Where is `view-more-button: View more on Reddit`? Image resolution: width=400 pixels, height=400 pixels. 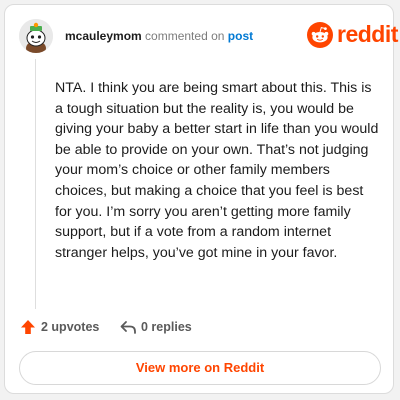
view-more-button: View more on Reddit is located at coordinates (200, 368).